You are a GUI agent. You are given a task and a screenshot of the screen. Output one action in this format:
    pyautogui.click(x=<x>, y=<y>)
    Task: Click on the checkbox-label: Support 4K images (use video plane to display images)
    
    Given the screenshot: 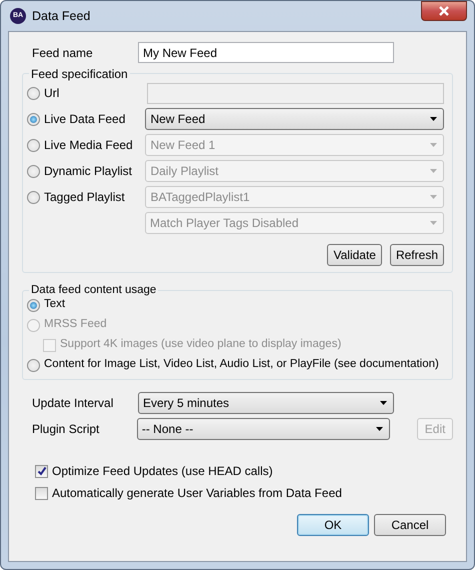 What is the action you would take?
    pyautogui.click(x=201, y=344)
    